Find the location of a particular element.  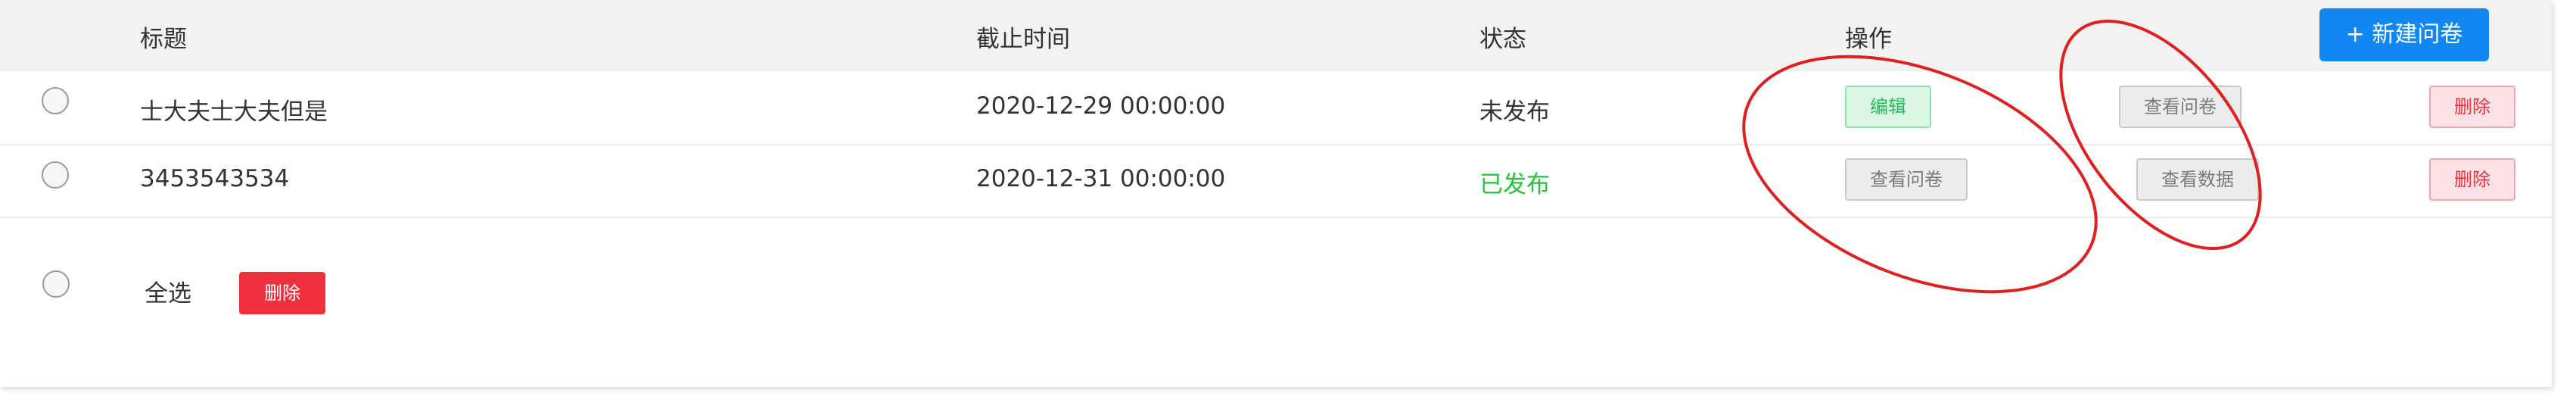

row-status: 已发布 is located at coordinates (1514, 184).